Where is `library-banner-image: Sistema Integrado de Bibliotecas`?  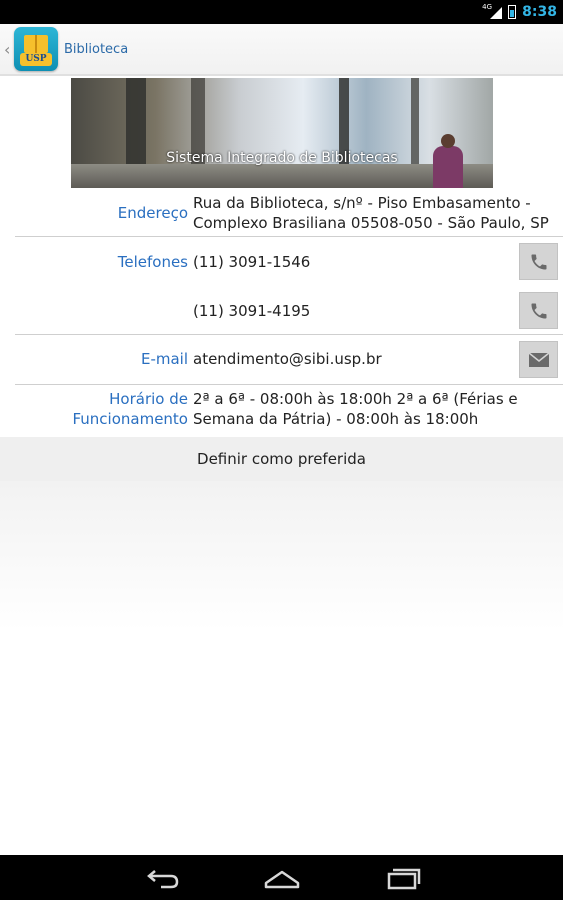
library-banner-image: Sistema Integrado de Bibliotecas is located at coordinates (282, 133).